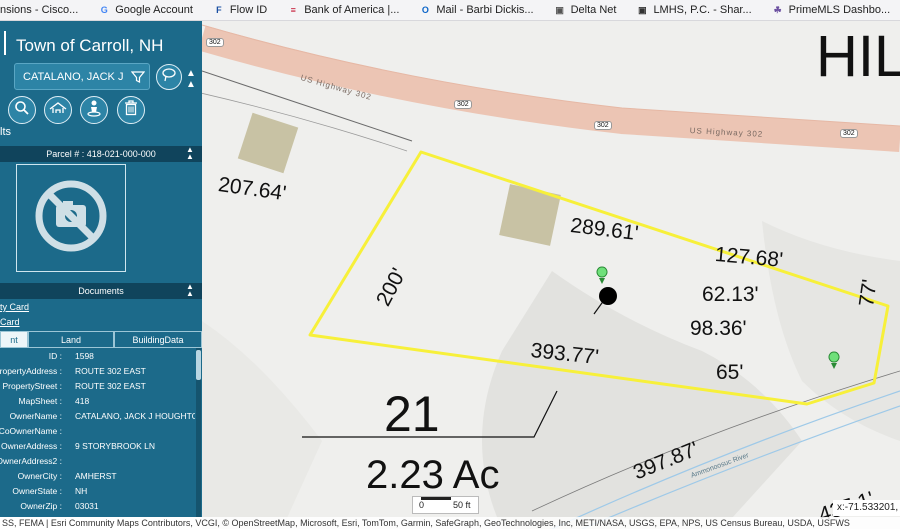 Image resolution: width=900 pixels, height=529 pixels. I want to click on primemls-icon: ☘, so click(777, 9).